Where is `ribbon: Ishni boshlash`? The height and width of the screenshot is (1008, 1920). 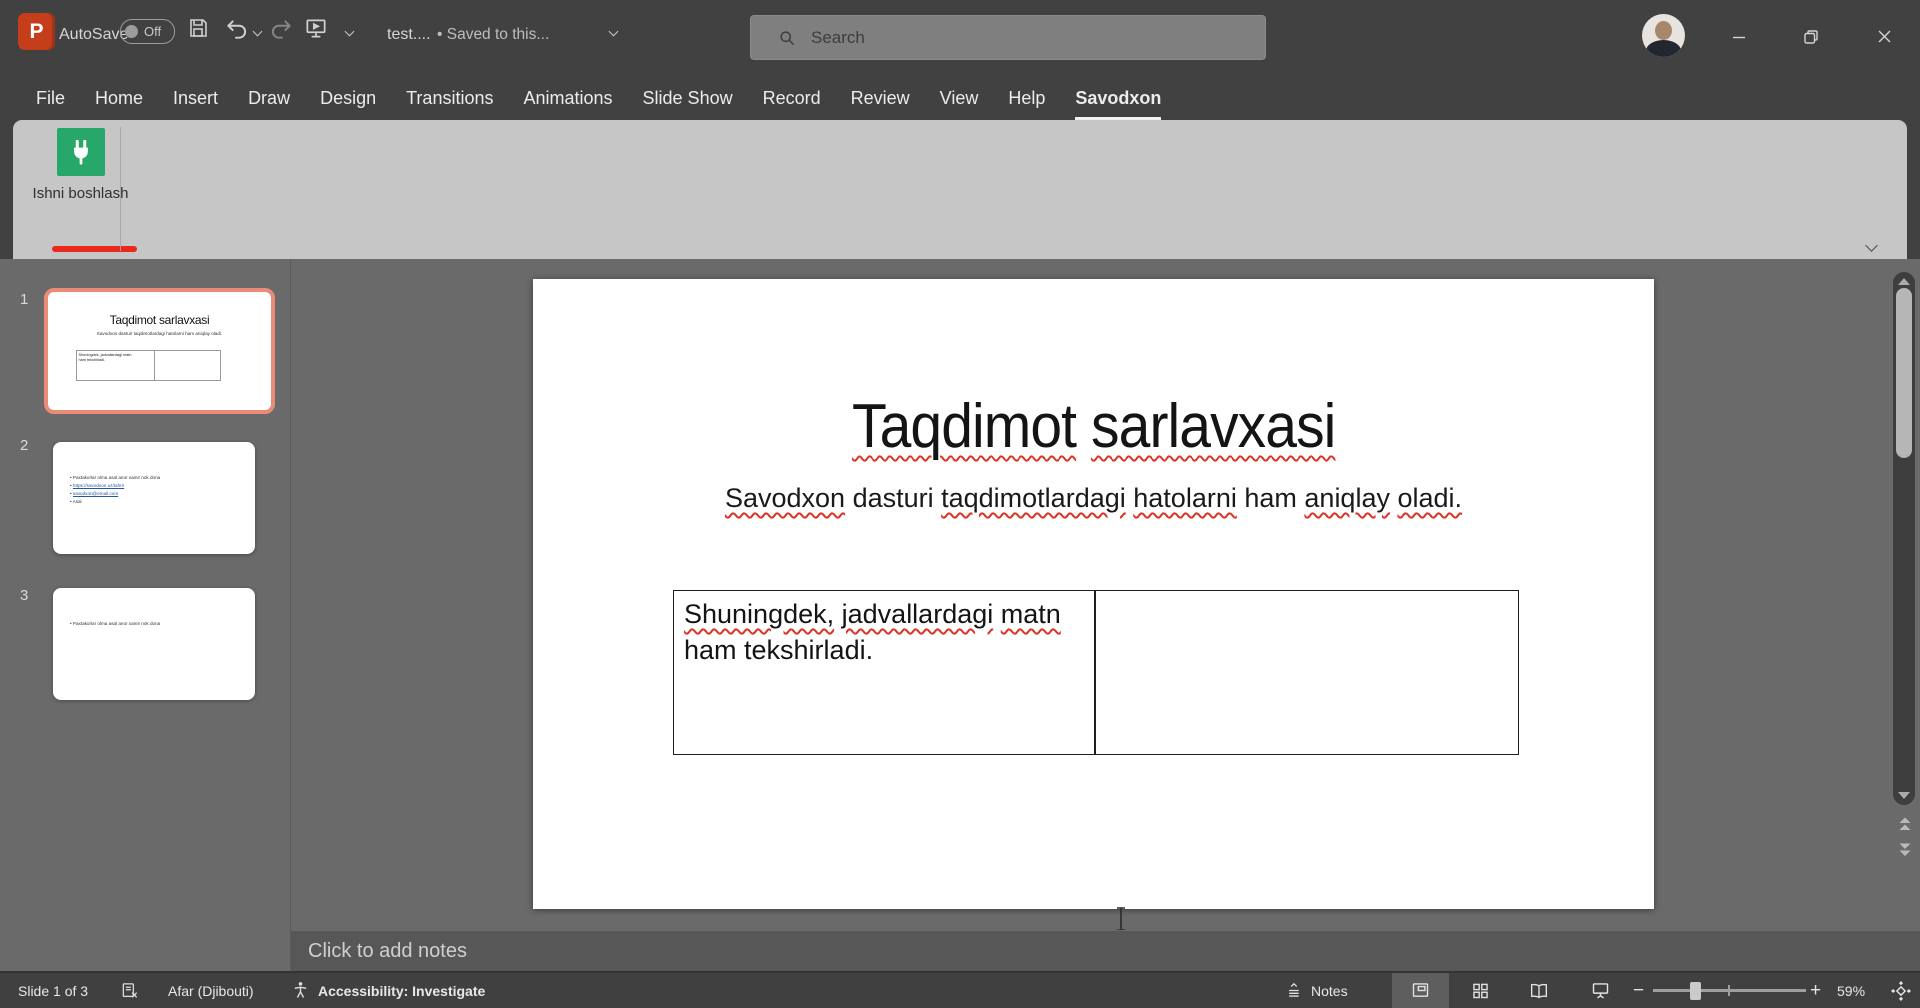
ribbon: Ishni boshlash is located at coordinates (960, 189).